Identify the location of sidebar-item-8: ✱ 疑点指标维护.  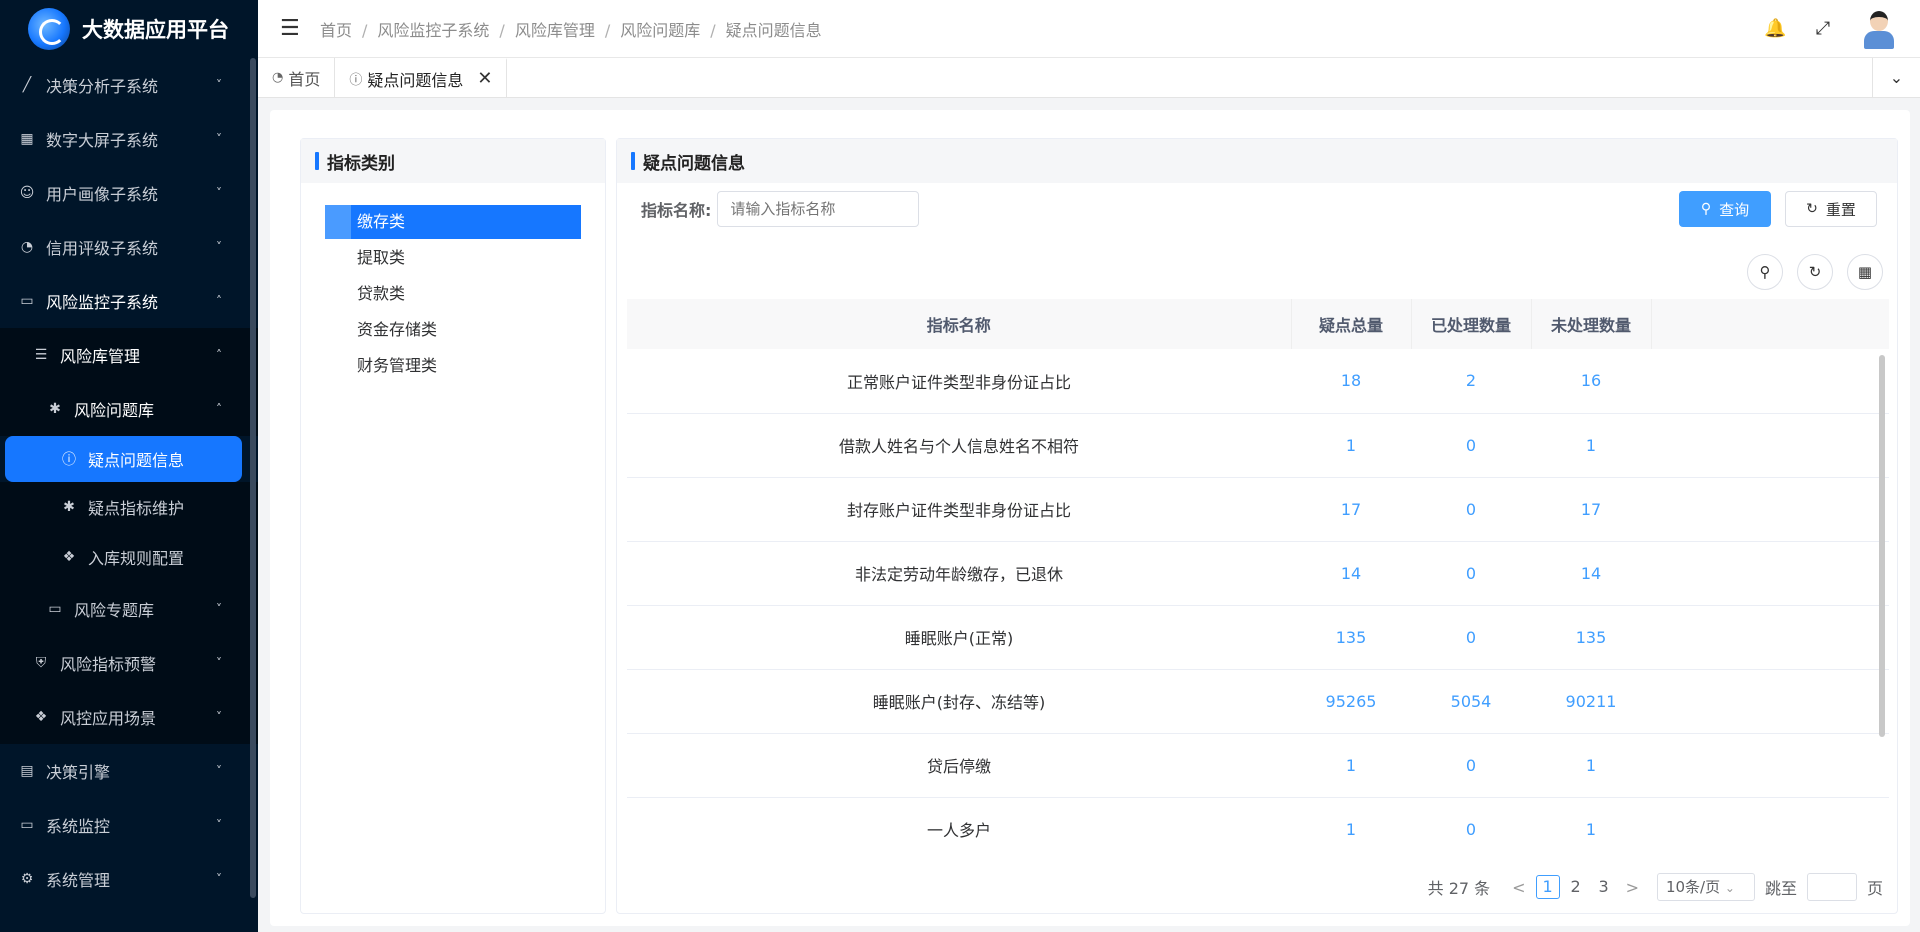
(129, 507).